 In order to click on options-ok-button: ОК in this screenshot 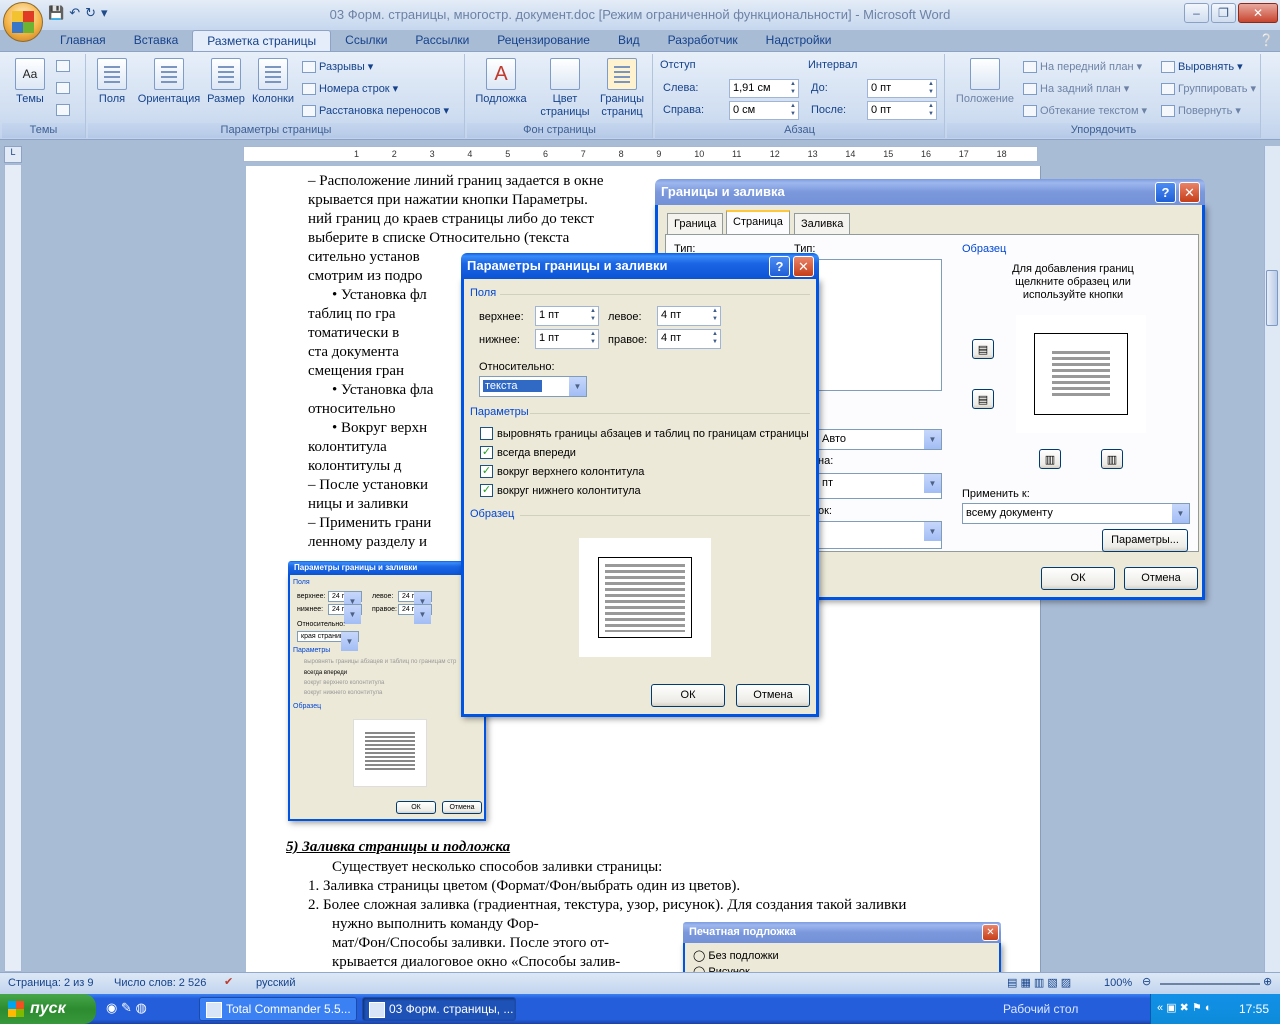, I will do `click(688, 695)`.